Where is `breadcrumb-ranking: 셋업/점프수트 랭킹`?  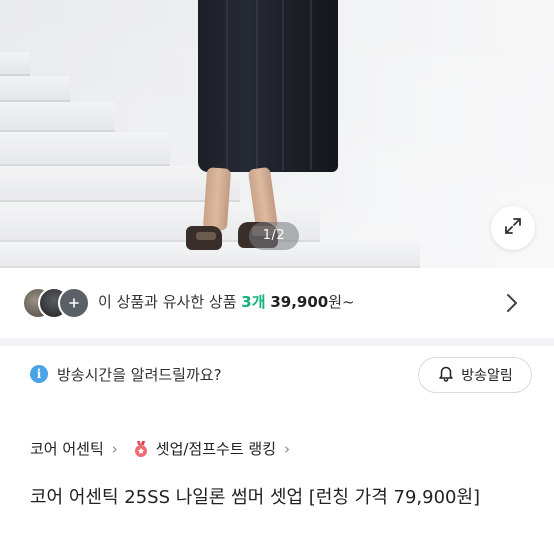 breadcrumb-ranking: 셋업/점프수트 랭킹 is located at coordinates (216, 448).